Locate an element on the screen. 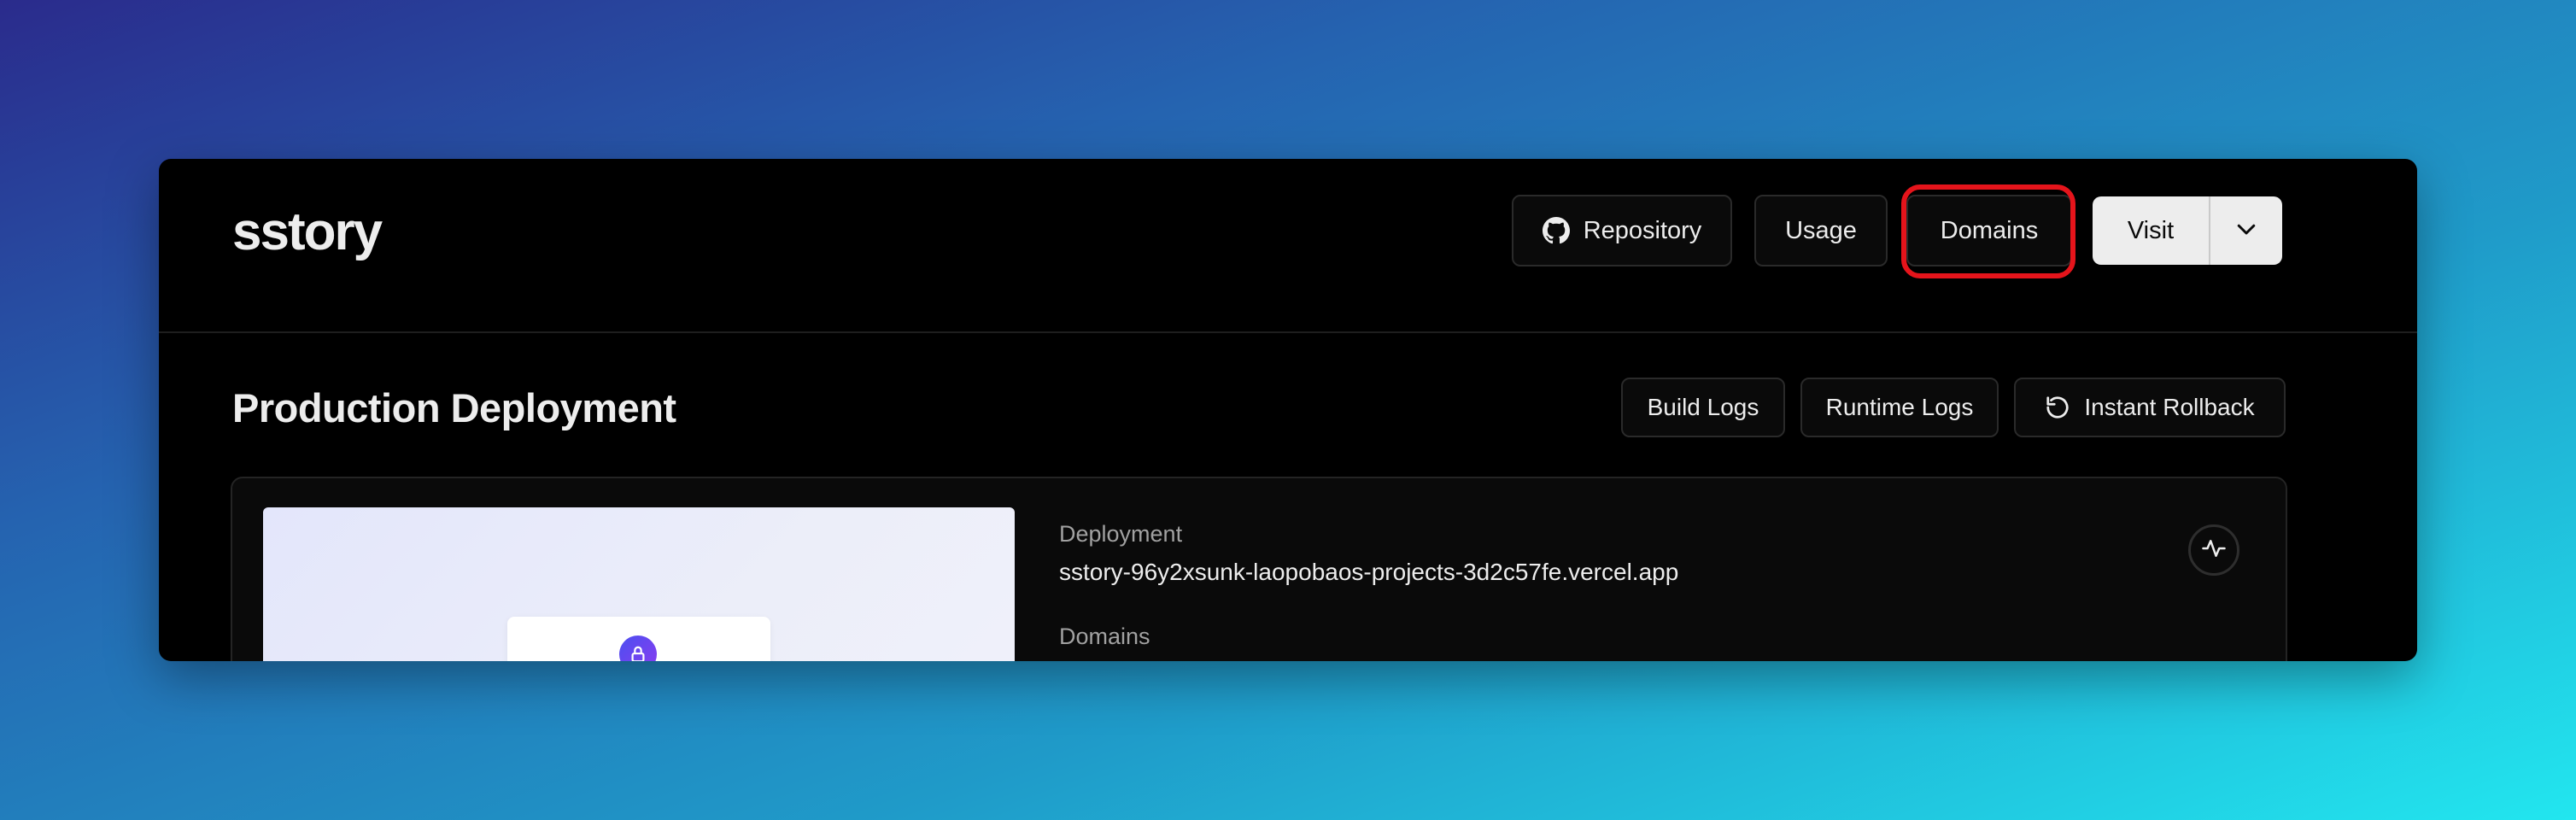 The width and height of the screenshot is (2576, 820). activity-icon is located at coordinates (2214, 550).